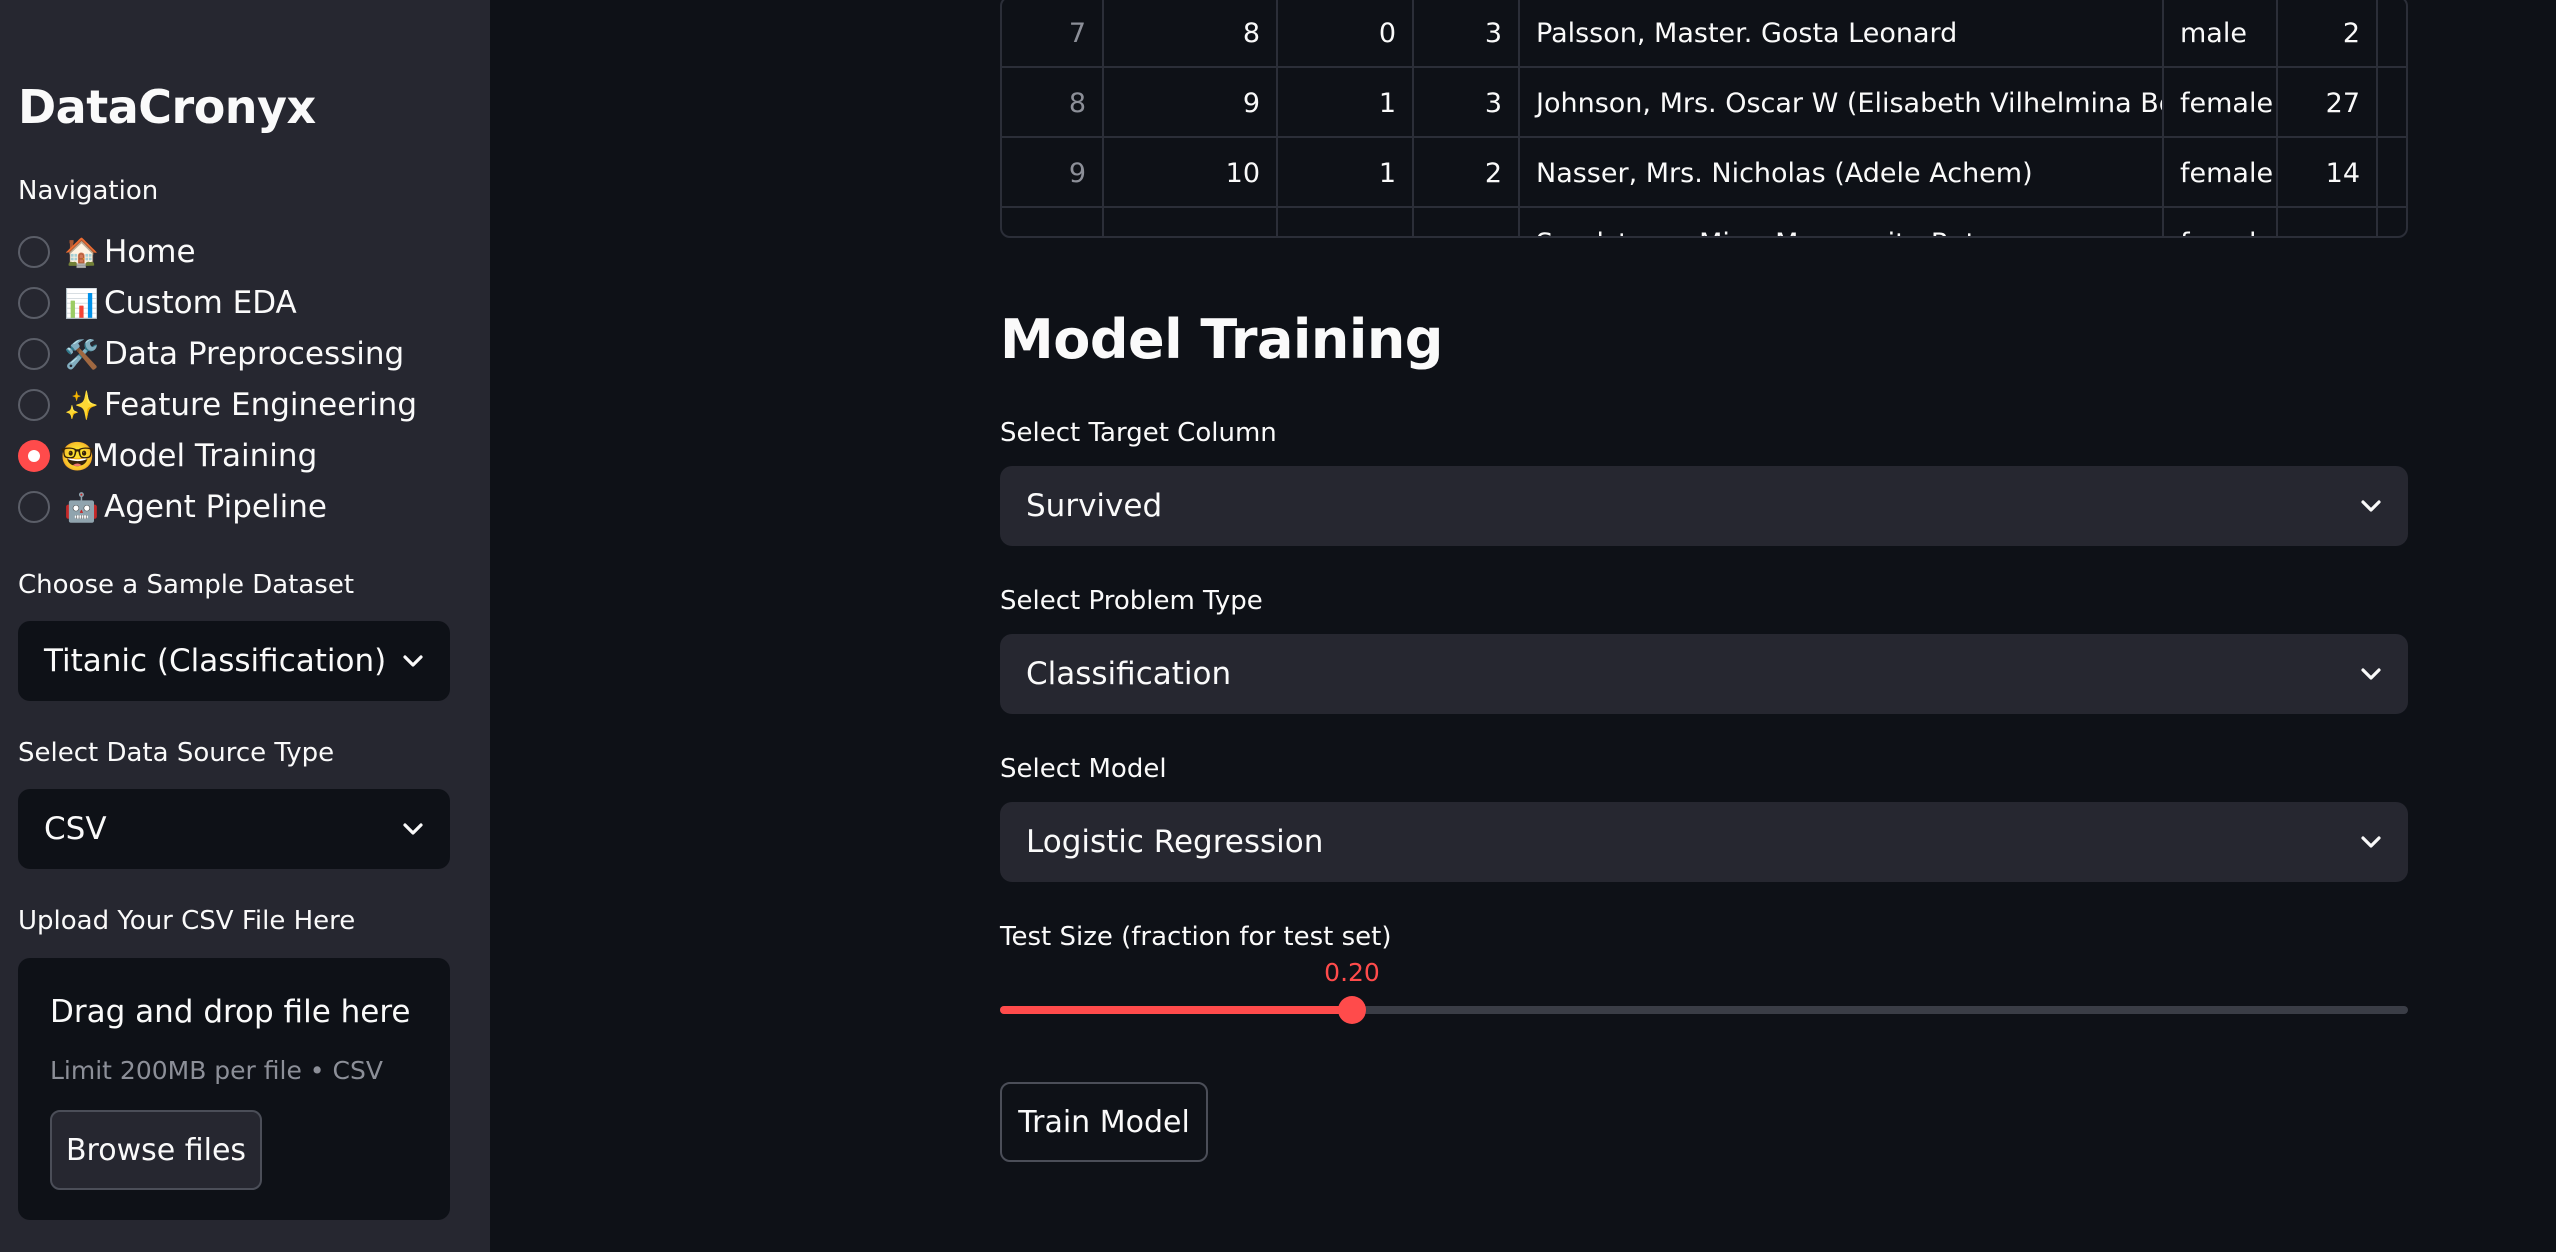 This screenshot has height=1252, width=2556. I want to click on cell-survived, so click(1346, 222).